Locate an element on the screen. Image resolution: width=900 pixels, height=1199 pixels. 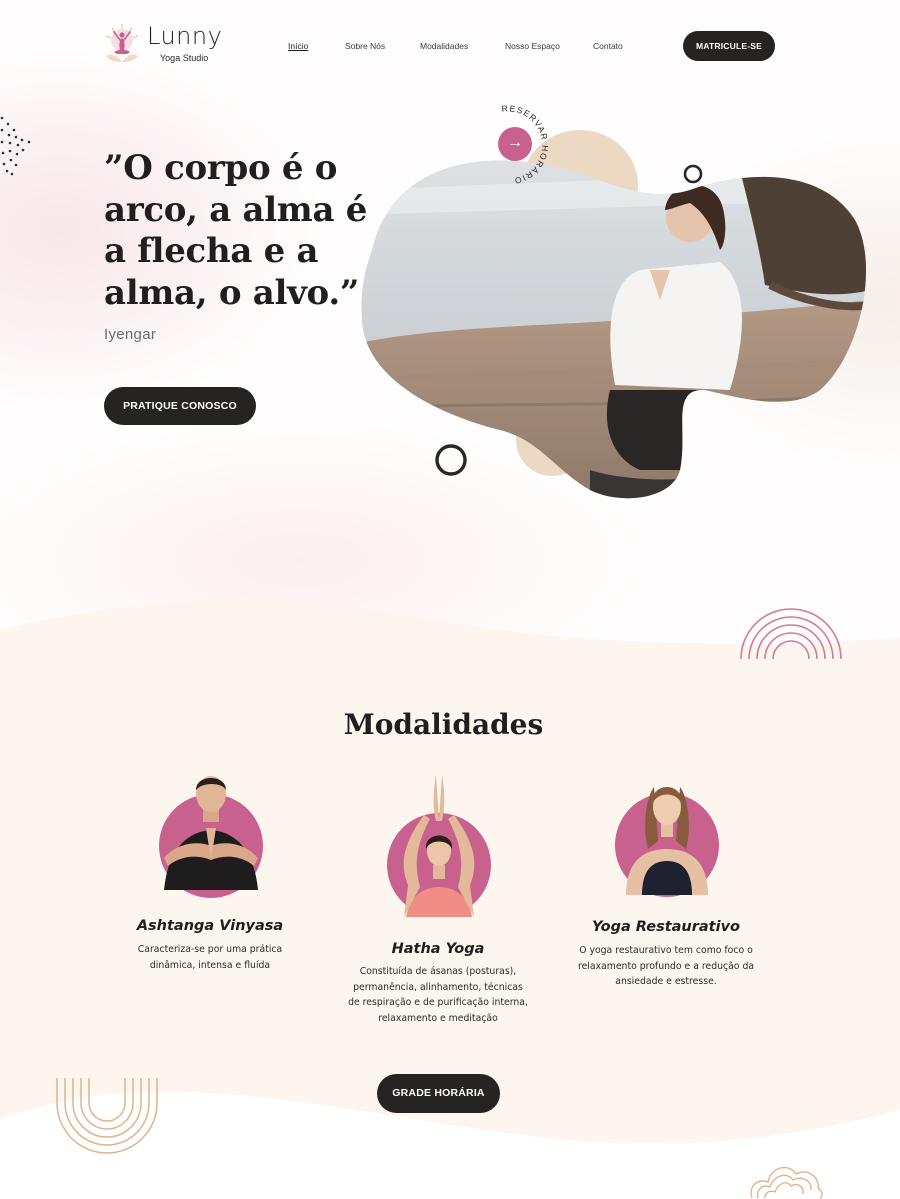
description-line: relaxamento profundo e a redução da is located at coordinates (666, 966).